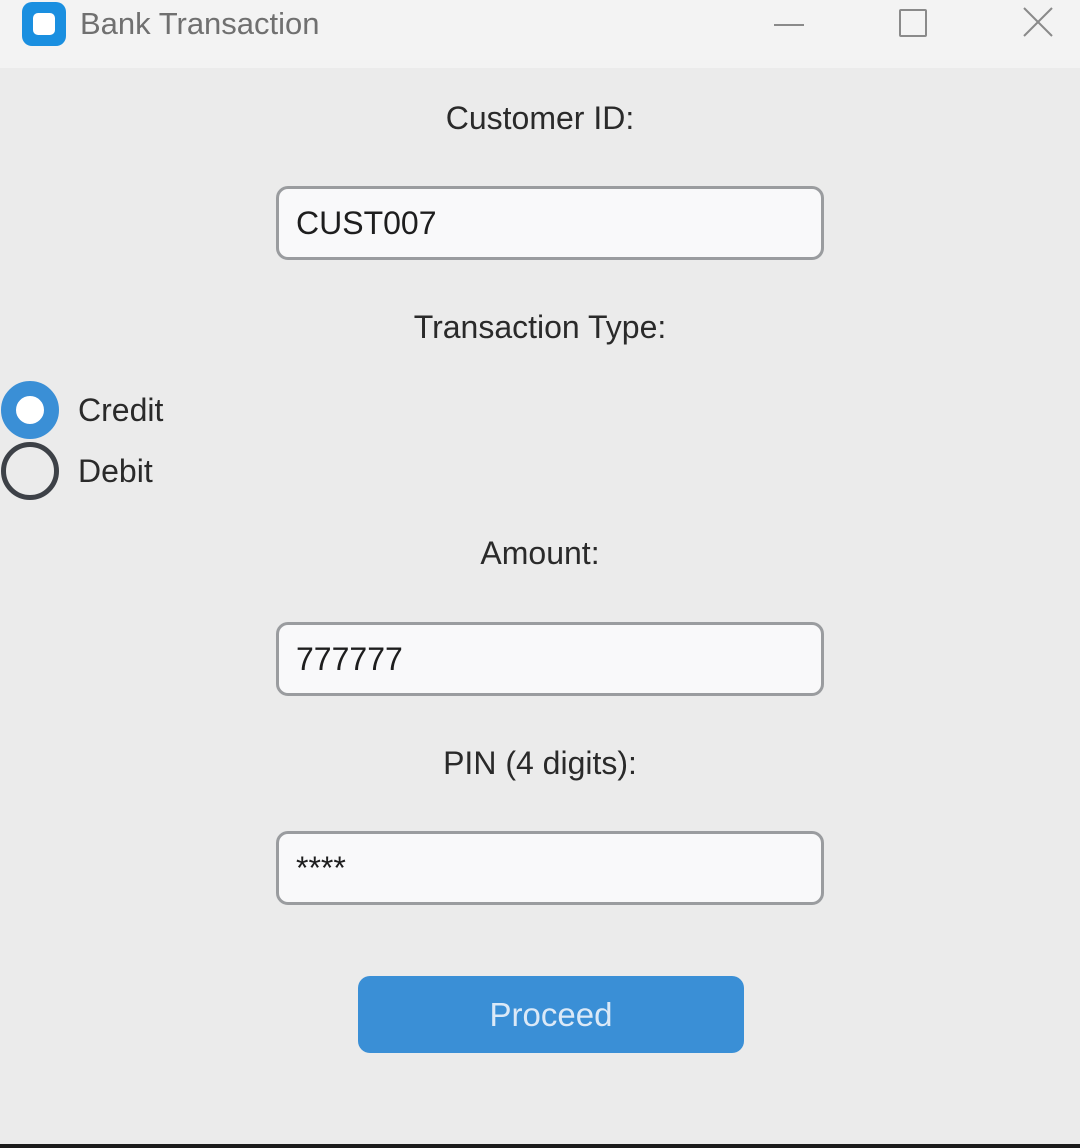 The height and width of the screenshot is (1148, 1080). I want to click on maximize-icon, so click(913, 23).